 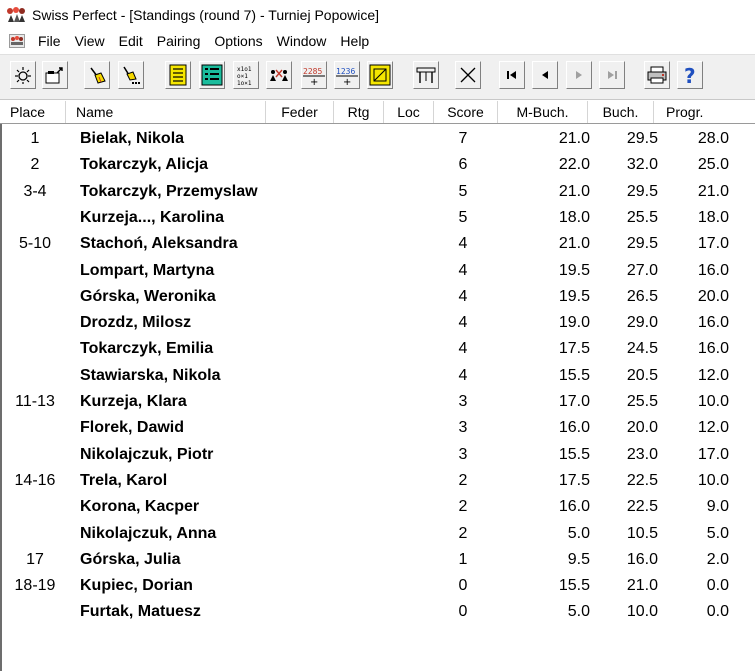 I want to click on players-swap-button, so click(x=279, y=75).